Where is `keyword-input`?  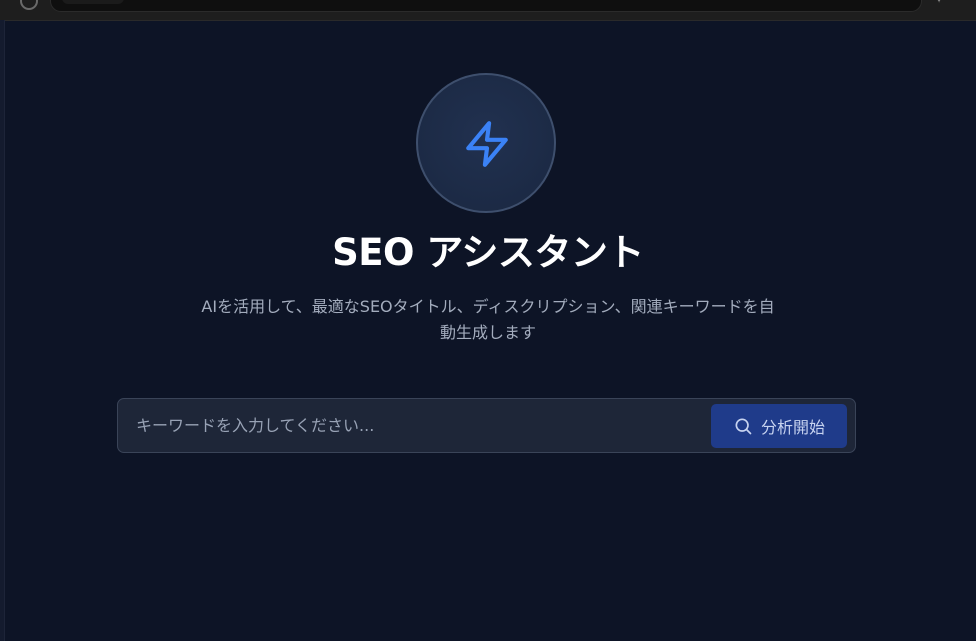 keyword-input is located at coordinates (421, 425).